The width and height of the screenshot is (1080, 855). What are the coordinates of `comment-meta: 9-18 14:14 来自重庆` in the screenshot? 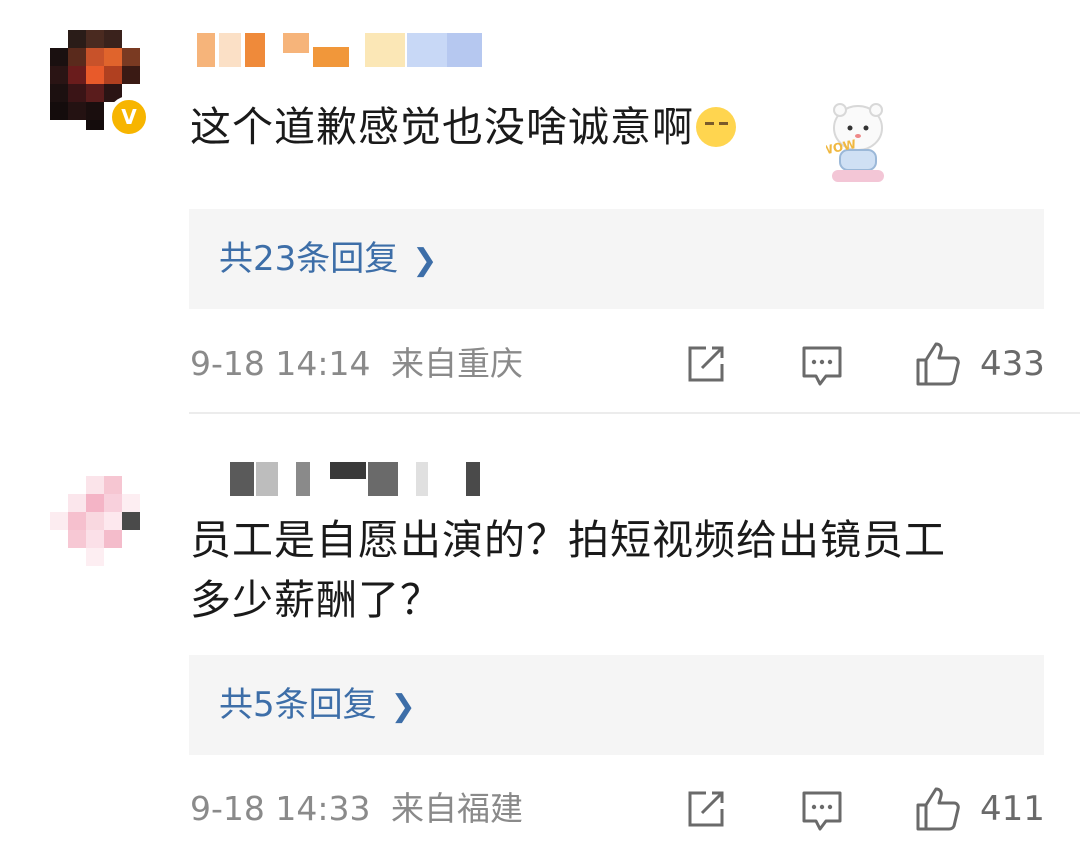 It's located at (356, 364).